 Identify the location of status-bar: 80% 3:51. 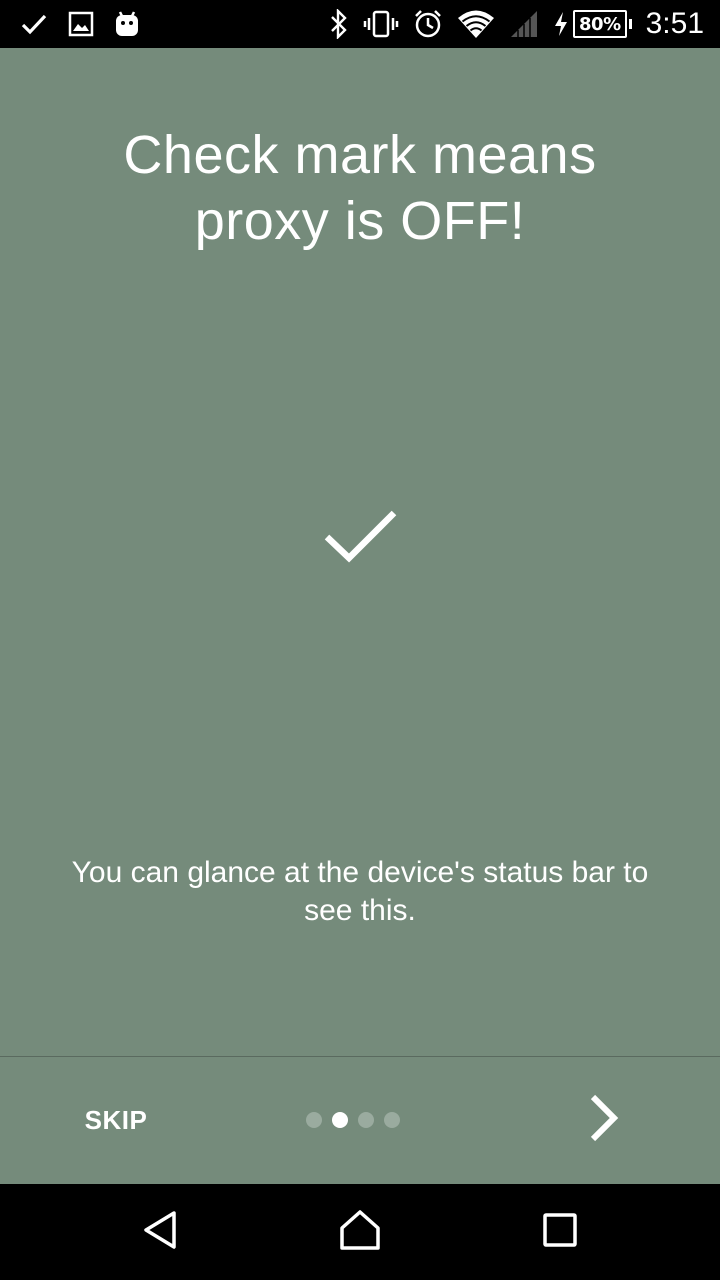
(360, 24).